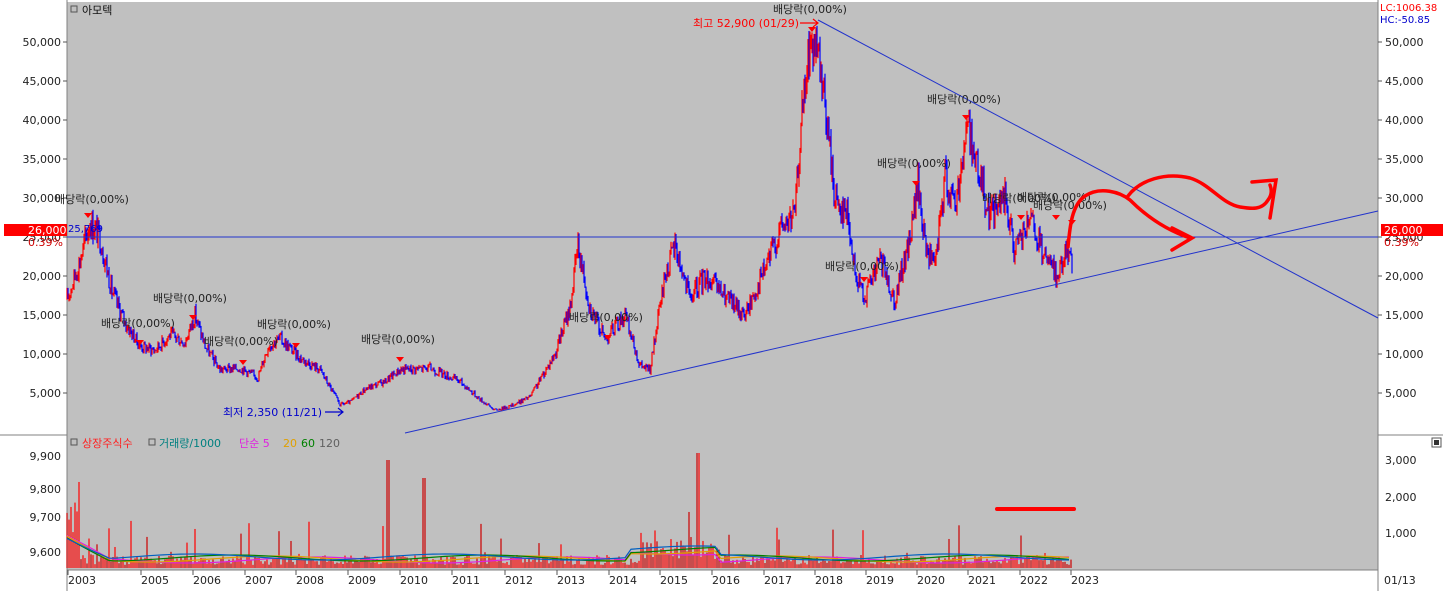  What do you see at coordinates (85, 229) in the screenshot?
I see `price-marker-label: 25,769` at bounding box center [85, 229].